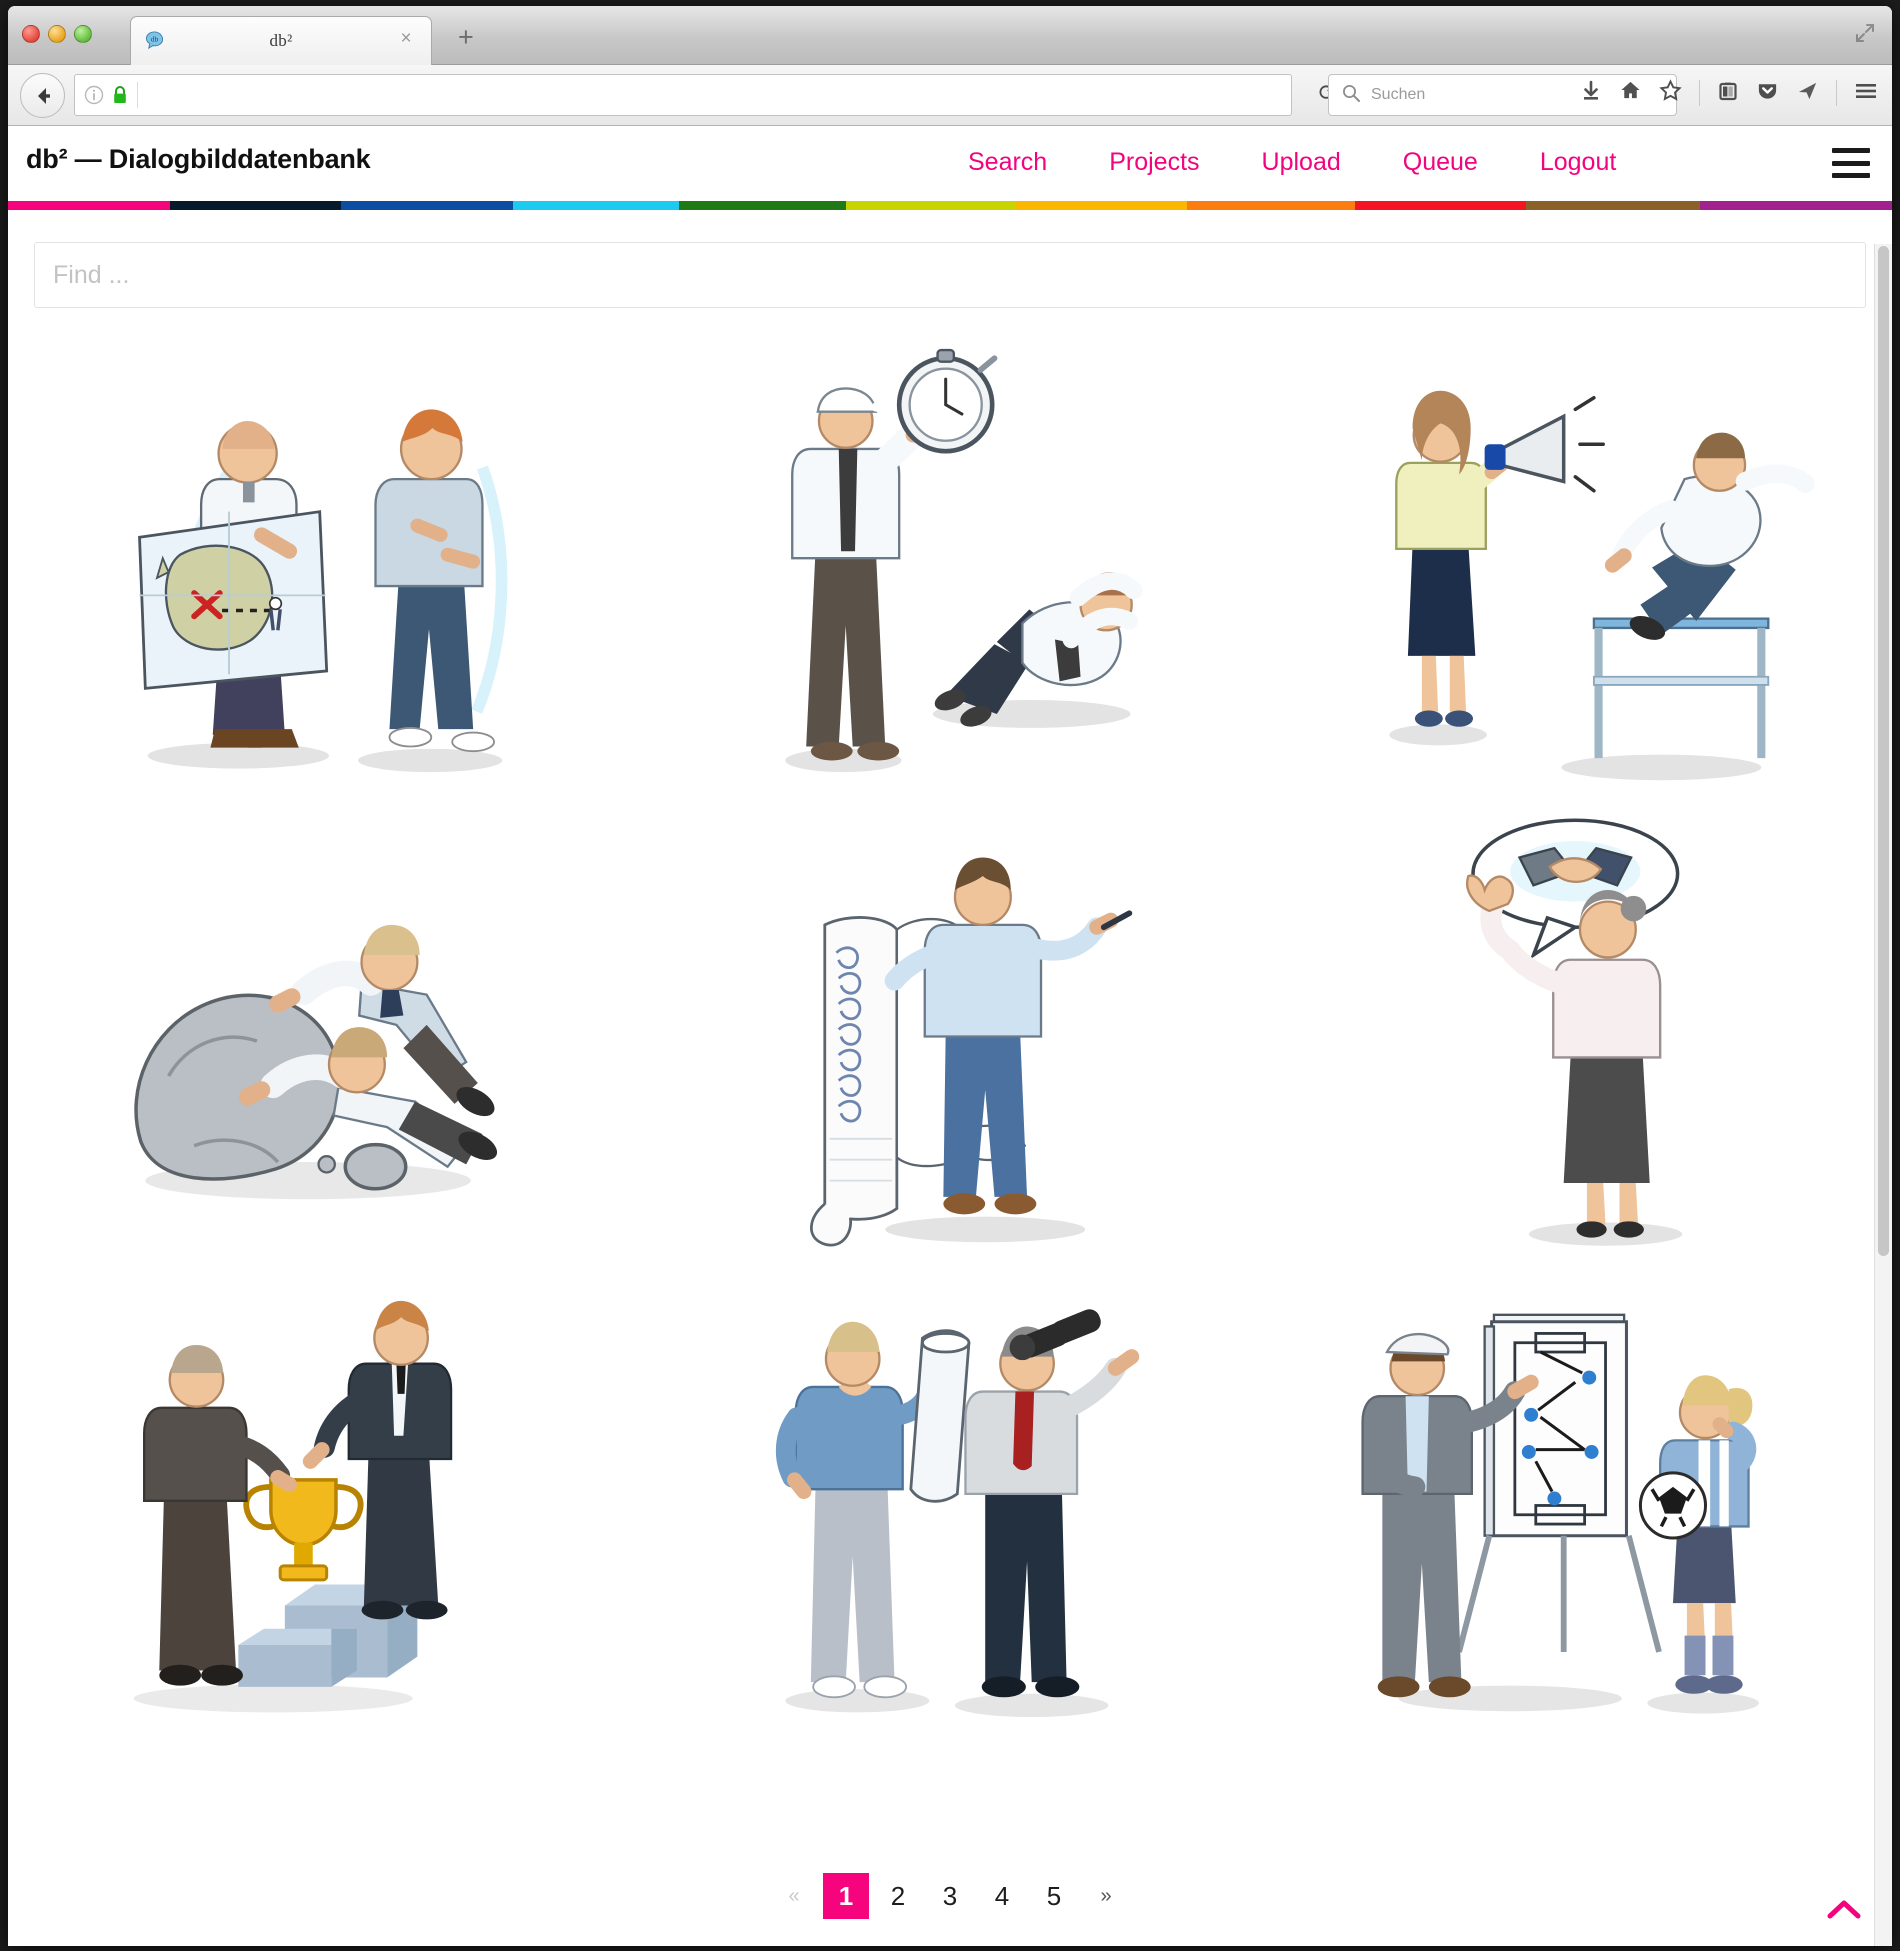  What do you see at coordinates (31, 34) in the screenshot?
I see `close-window-button` at bounding box center [31, 34].